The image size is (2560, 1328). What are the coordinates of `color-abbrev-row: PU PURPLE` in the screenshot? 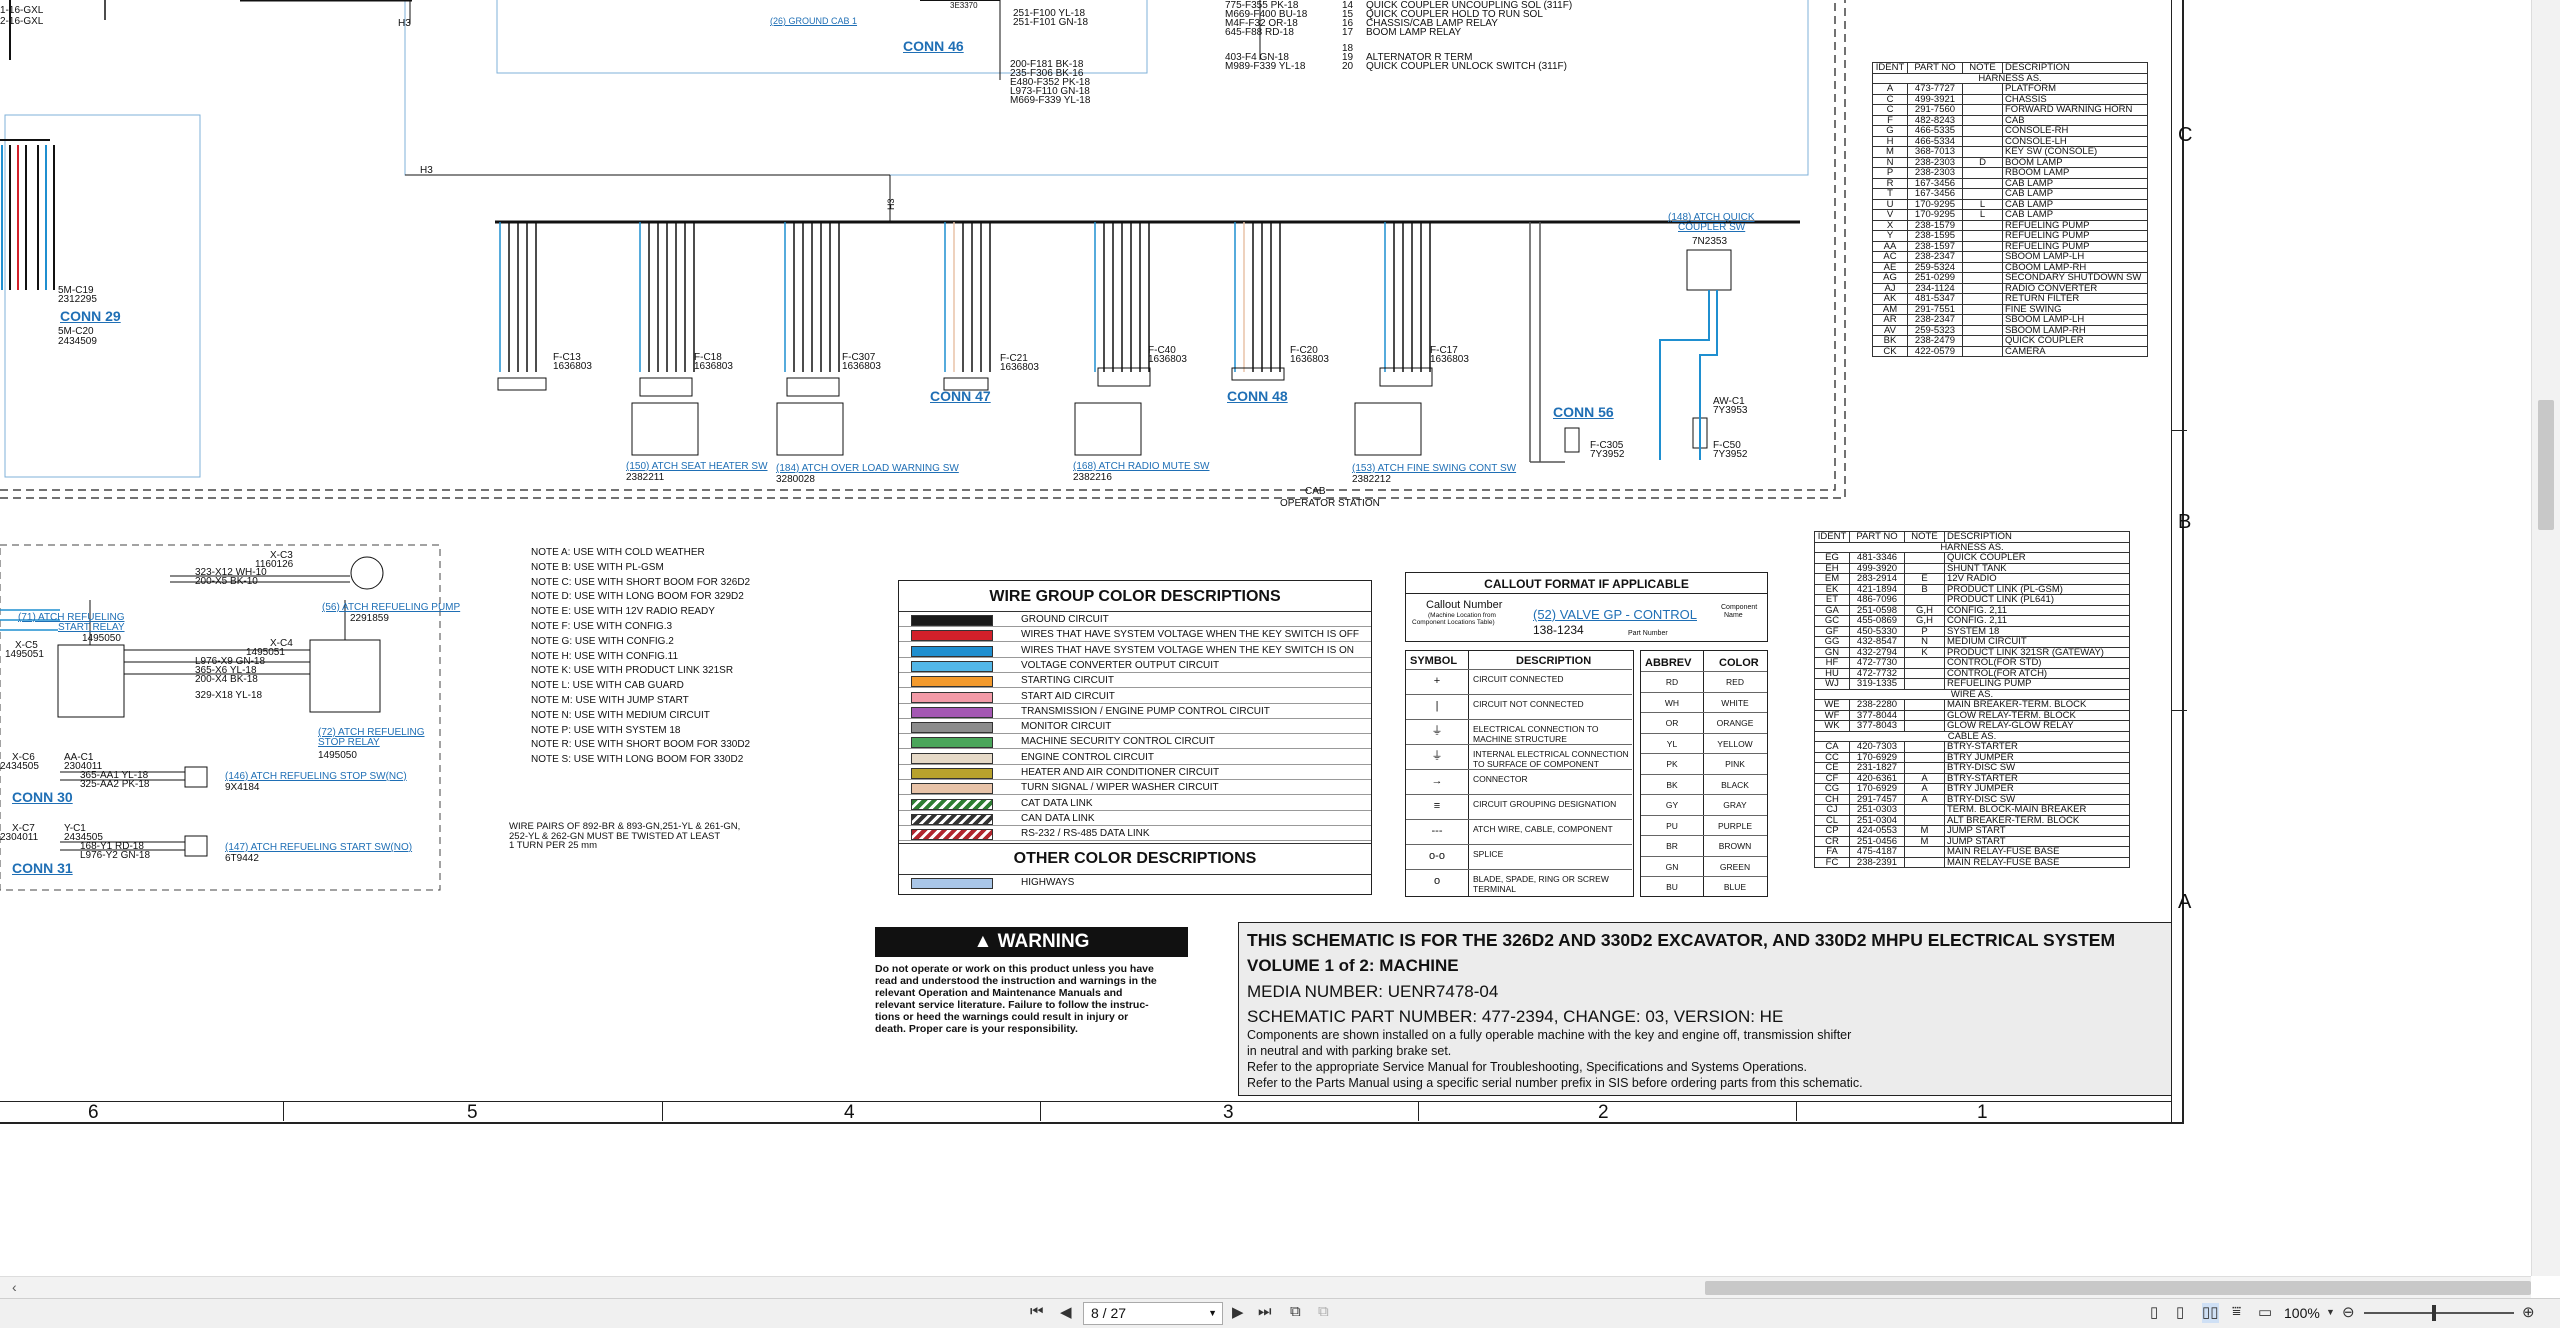 It's located at (1704, 825).